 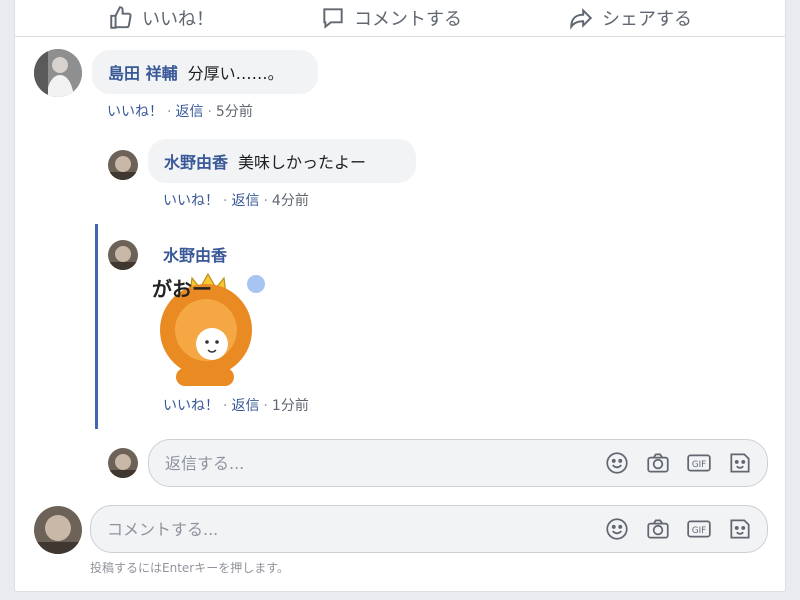 I want to click on reply-meta: いいね！ · 返信 · 4分前, so click(x=236, y=200).